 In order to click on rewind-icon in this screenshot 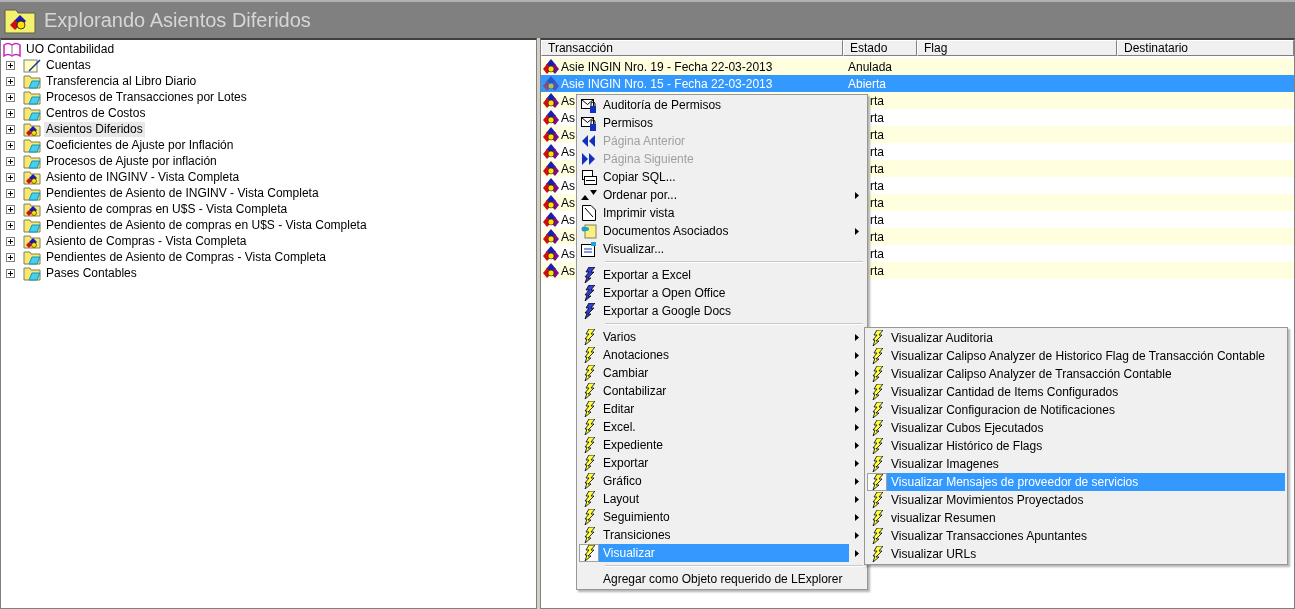, I will do `click(589, 141)`.